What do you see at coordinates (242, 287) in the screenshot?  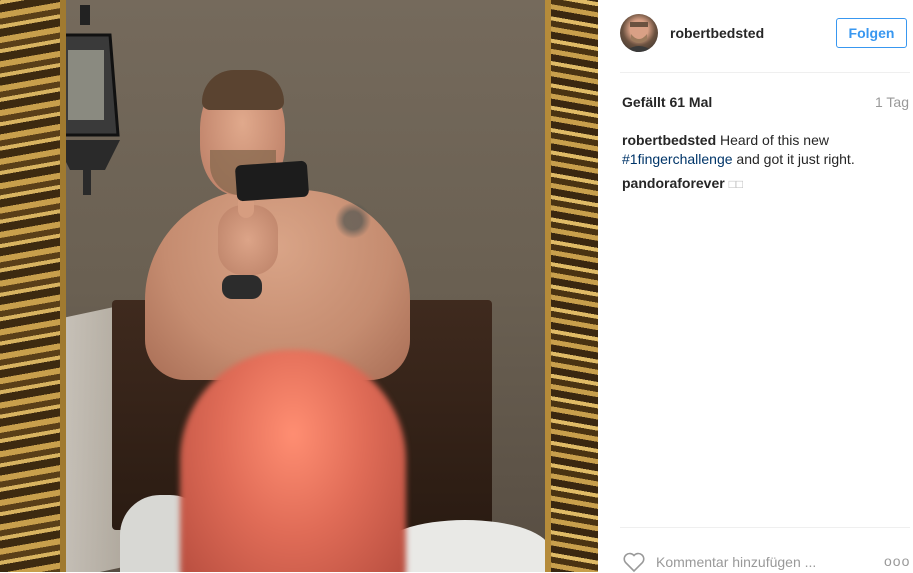 I see `wristwatch` at bounding box center [242, 287].